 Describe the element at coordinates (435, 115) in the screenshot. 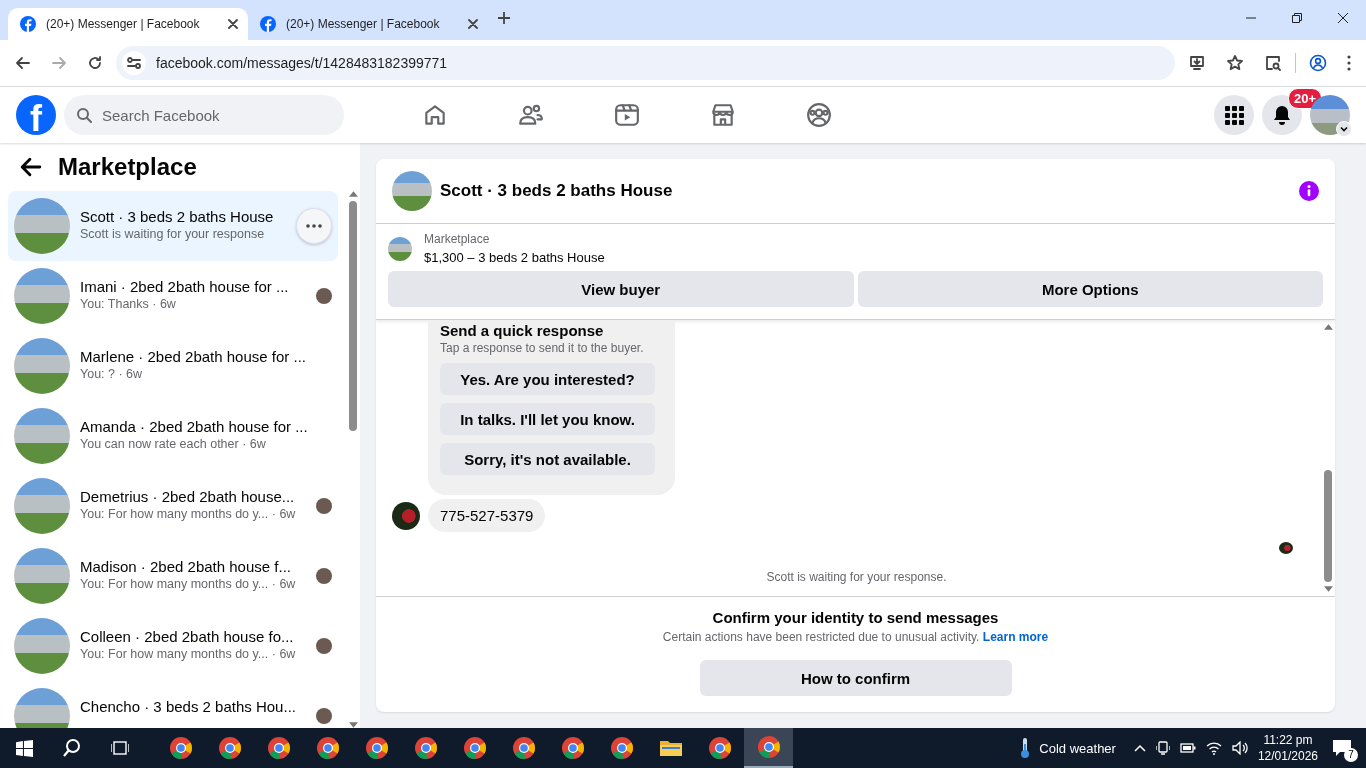

I see `home-icon` at that location.